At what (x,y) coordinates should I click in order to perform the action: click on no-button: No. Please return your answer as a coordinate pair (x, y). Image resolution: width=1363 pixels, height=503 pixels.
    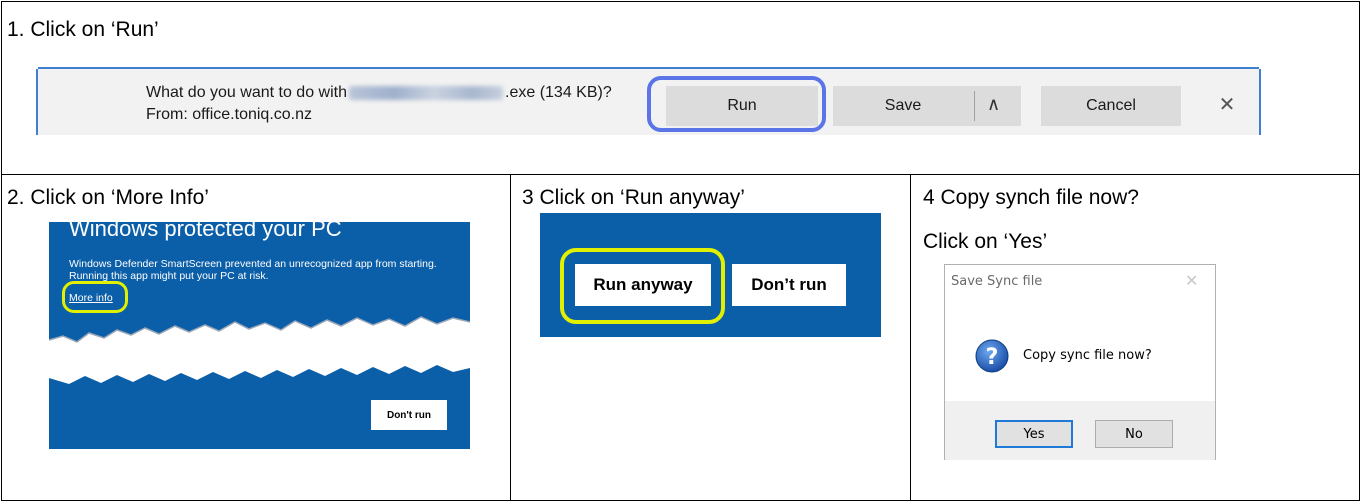
    Looking at the image, I should click on (1134, 434).